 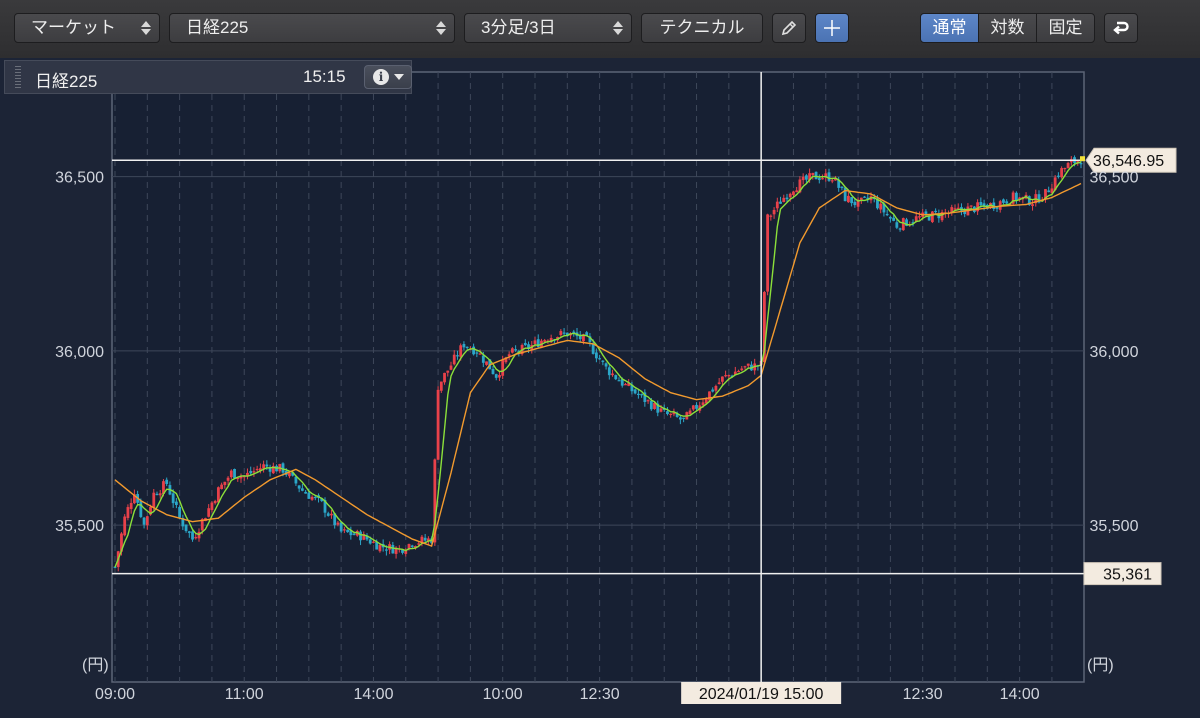 What do you see at coordinates (244, 694) in the screenshot?
I see `x-tick-label: 11:00` at bounding box center [244, 694].